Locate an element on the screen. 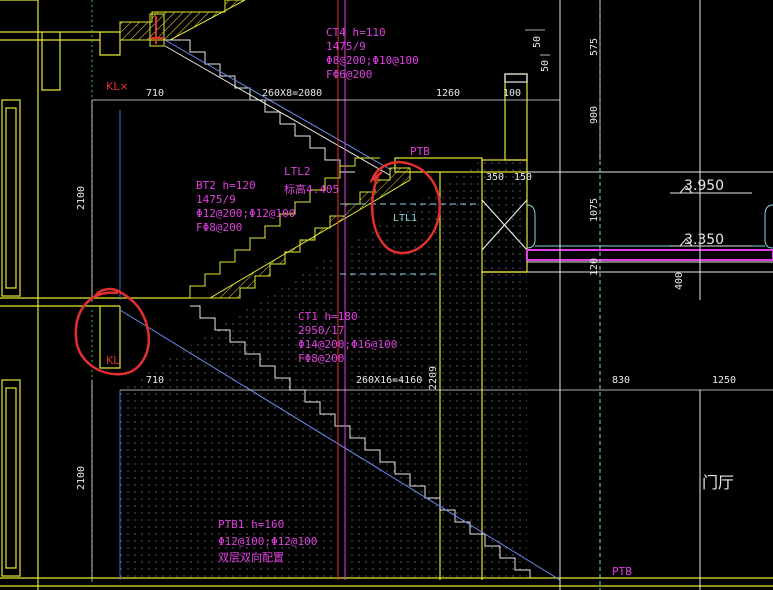  ct4-line3: Φ8@200;Φ10@100 is located at coordinates (372, 60).